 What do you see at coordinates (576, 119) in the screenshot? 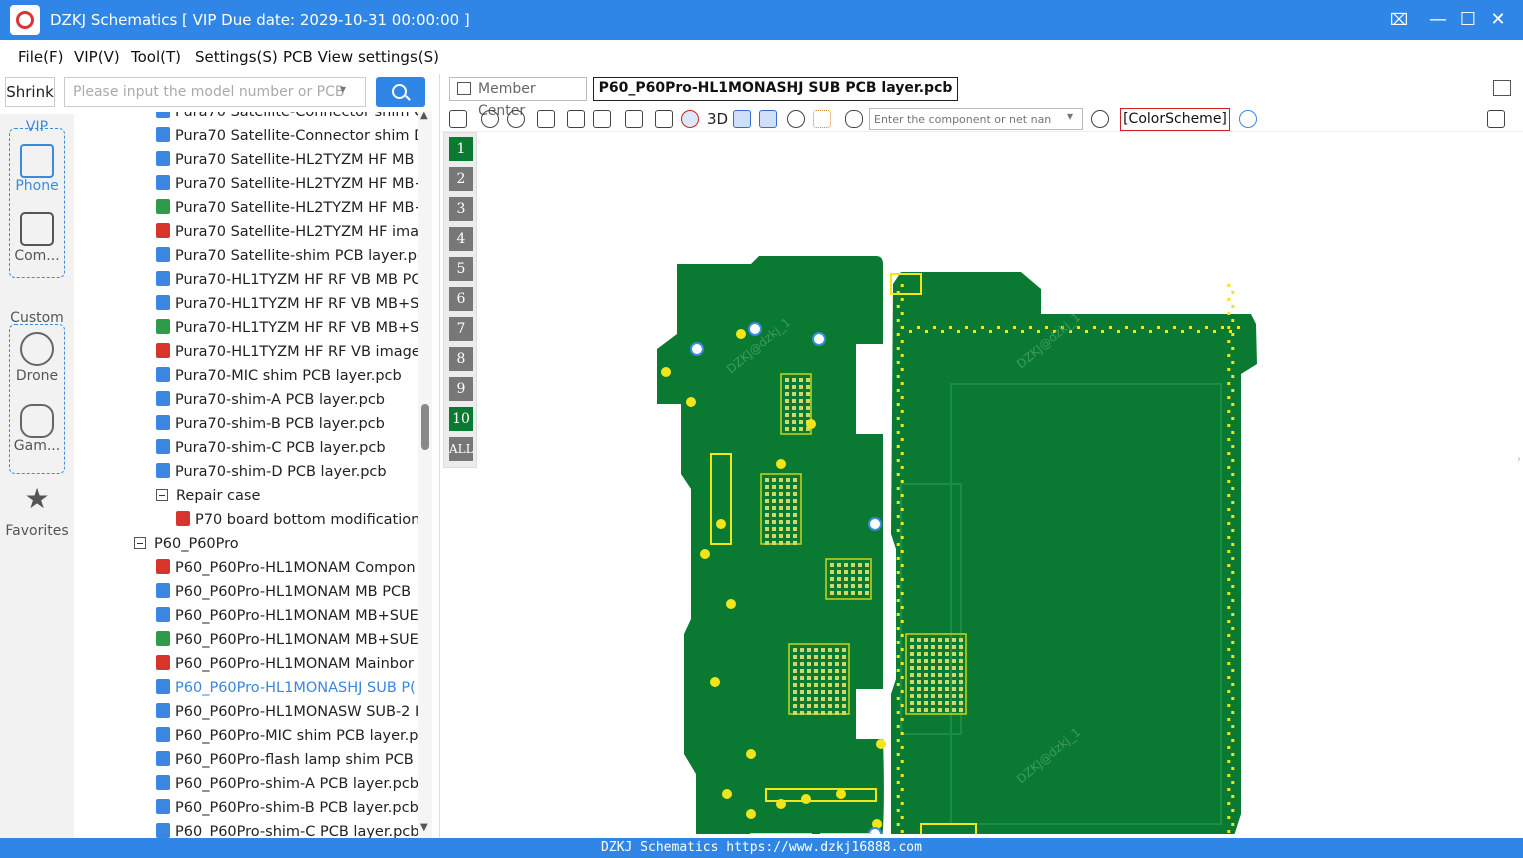
I see `rotate-left-icon` at bounding box center [576, 119].